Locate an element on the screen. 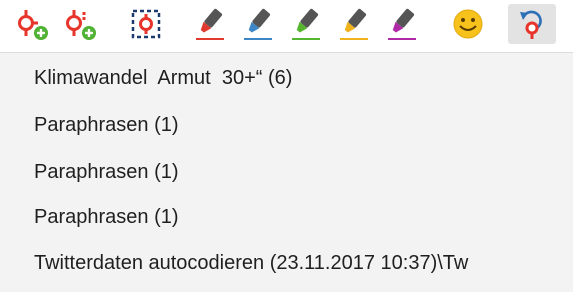 Image resolution: width=573 pixels, height=292 pixels. new-code-button is located at coordinates (34, 24).